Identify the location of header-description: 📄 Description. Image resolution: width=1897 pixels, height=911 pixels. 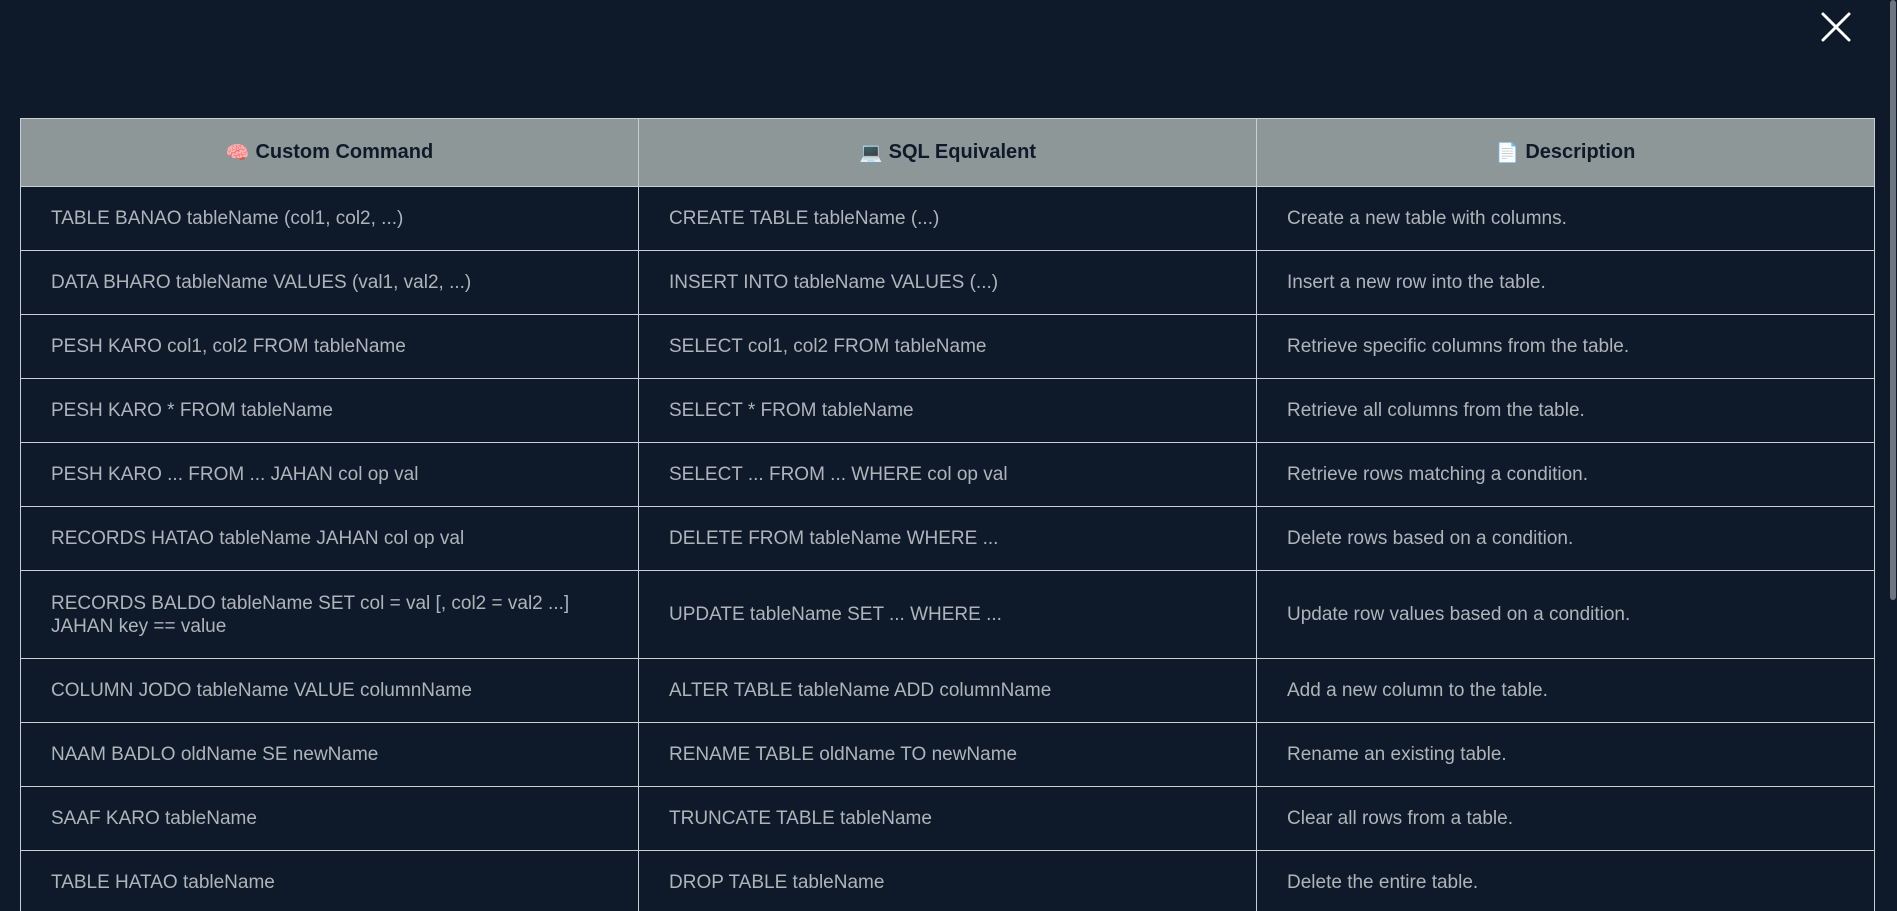
(1565, 152).